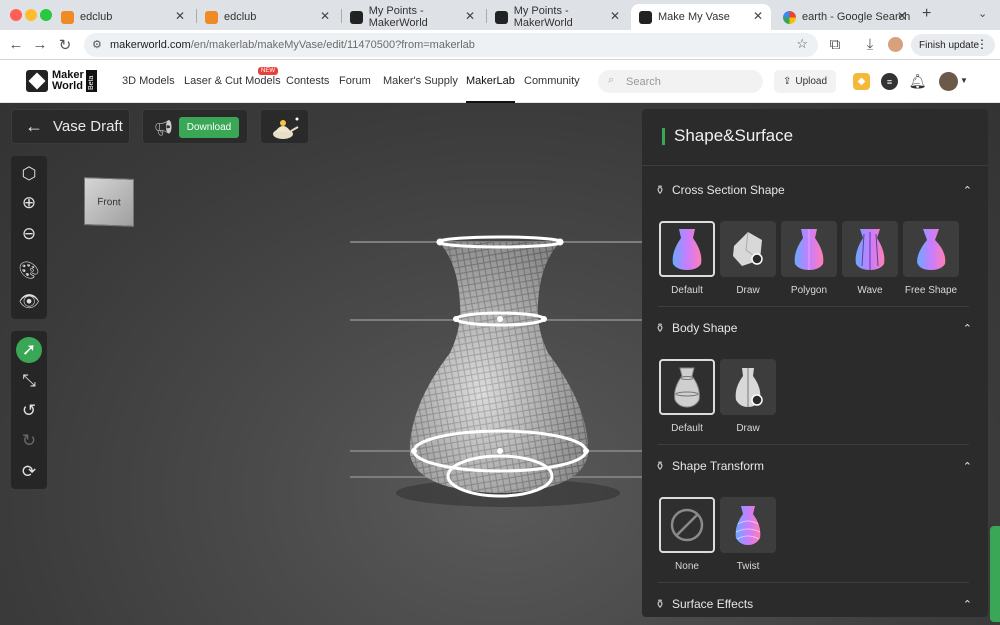 The image size is (1000, 625). I want to click on google-icon, so click(789, 17).